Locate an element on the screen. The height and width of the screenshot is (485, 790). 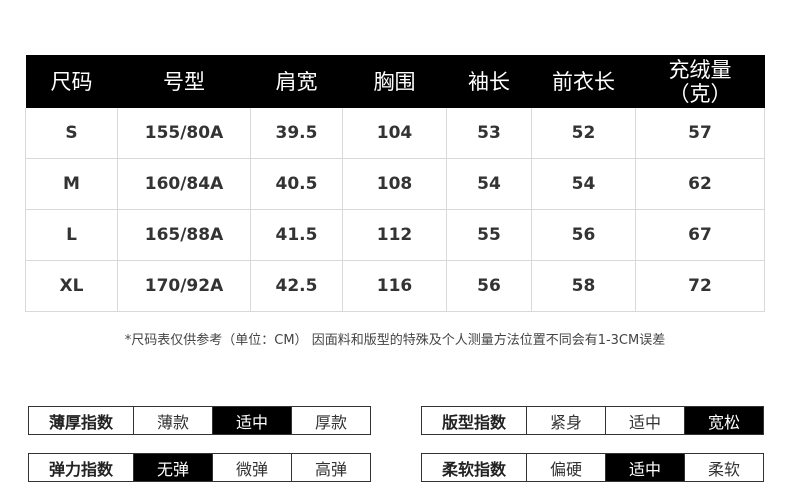
scale-label: 柔软指数 is located at coordinates (474, 467).